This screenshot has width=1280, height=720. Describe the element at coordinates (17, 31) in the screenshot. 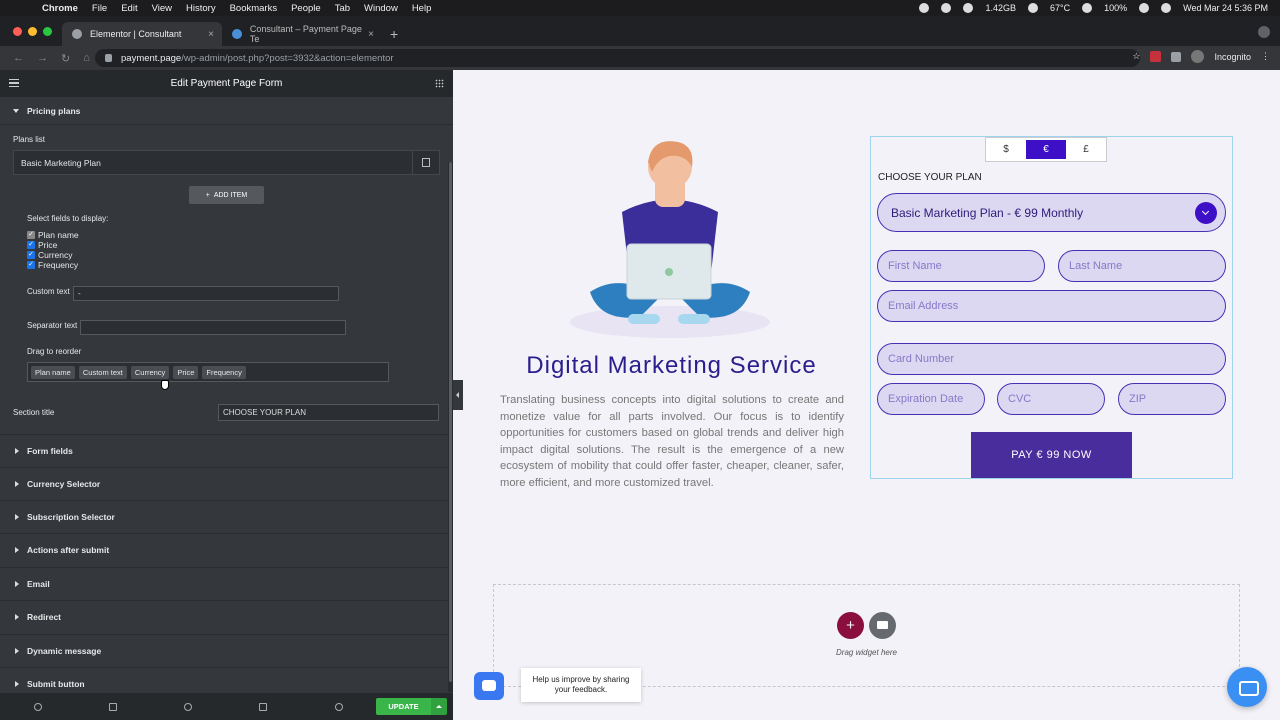

I see `close-window-icon` at that location.